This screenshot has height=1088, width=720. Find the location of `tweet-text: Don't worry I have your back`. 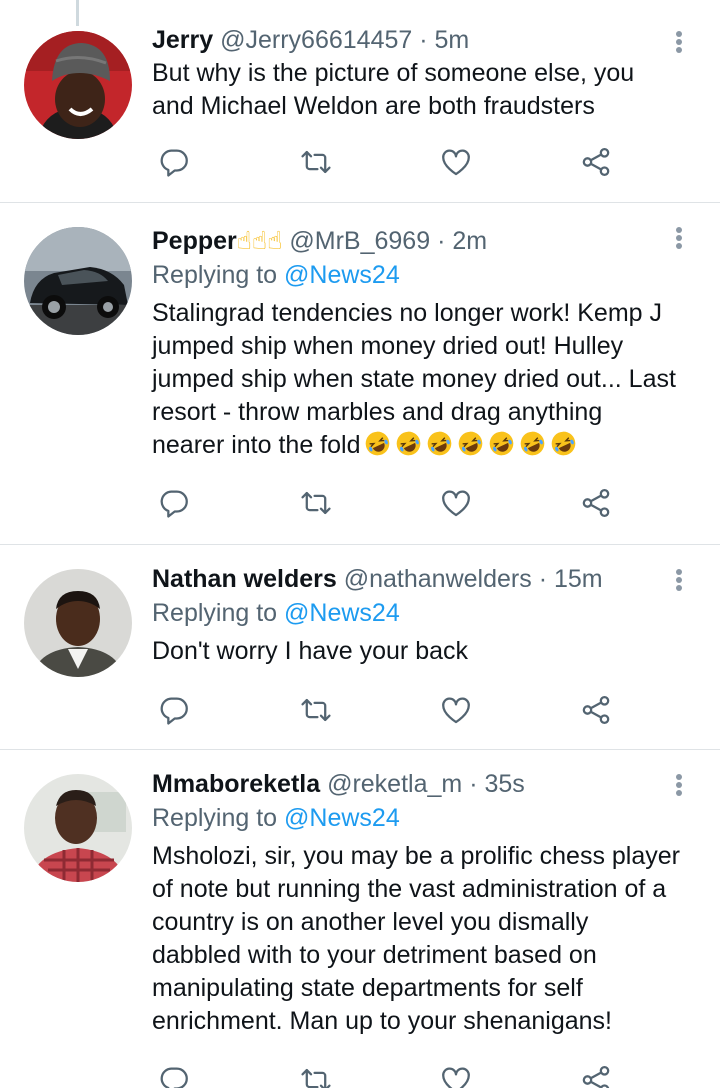

tweet-text: Don't worry I have your back is located at coordinates (310, 651).